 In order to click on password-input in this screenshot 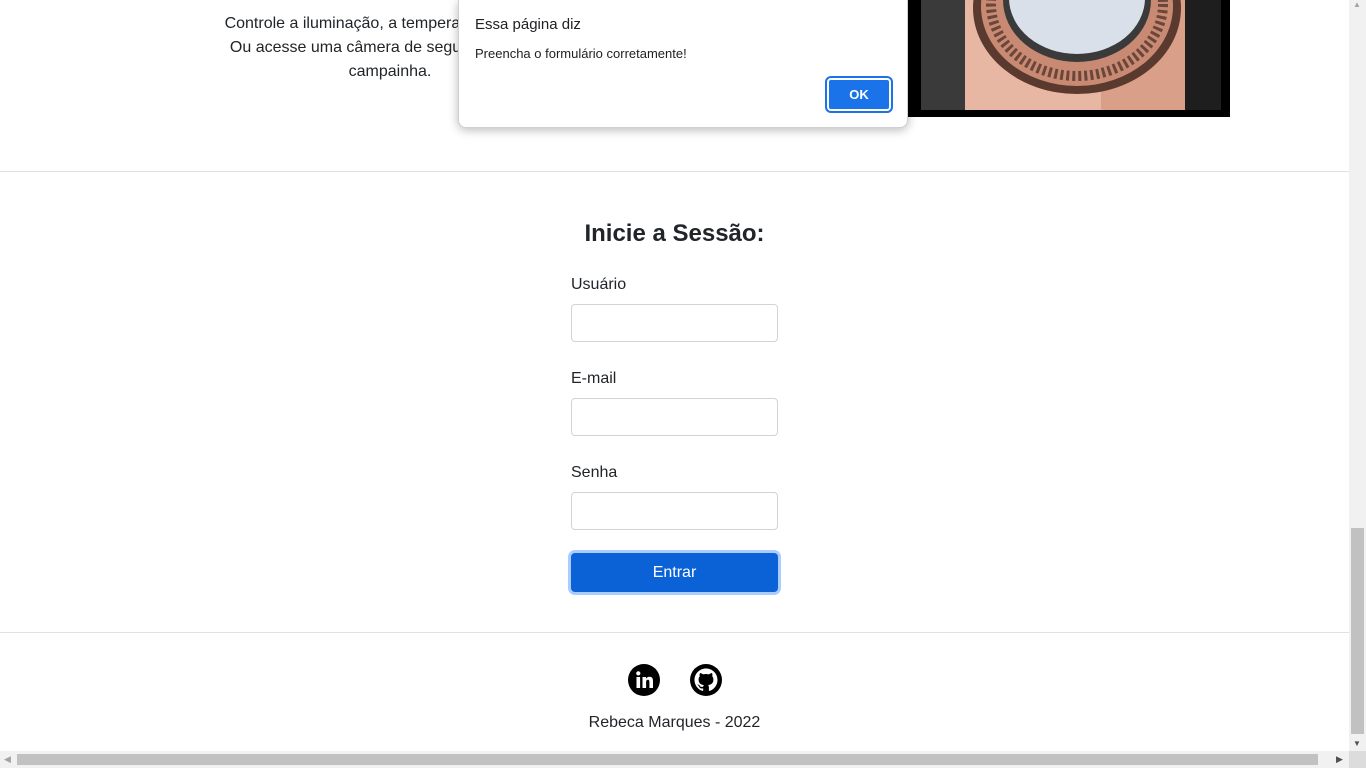, I will do `click(674, 511)`.